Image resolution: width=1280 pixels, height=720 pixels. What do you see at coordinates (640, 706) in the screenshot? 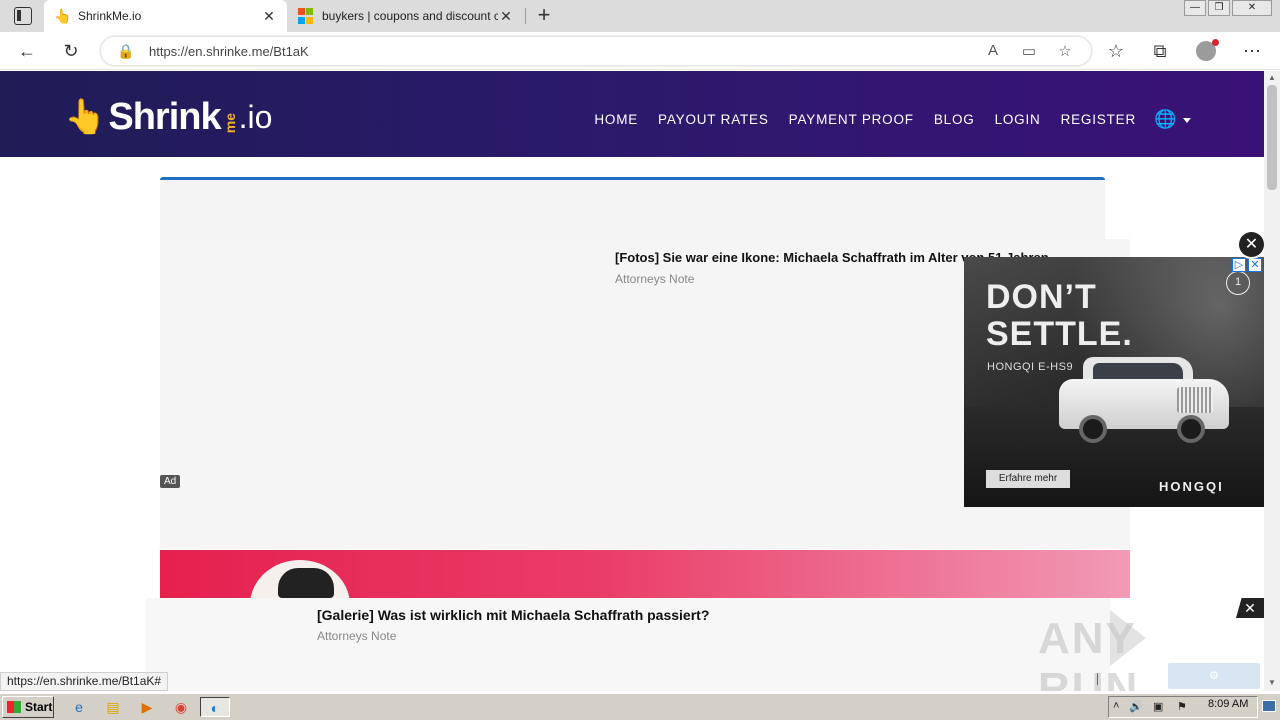
I see `taskbar: Start e ▤ ▶ ◉ ◐ ˄ 🔊 ▣ ⚑ 8:09 AM` at bounding box center [640, 706].